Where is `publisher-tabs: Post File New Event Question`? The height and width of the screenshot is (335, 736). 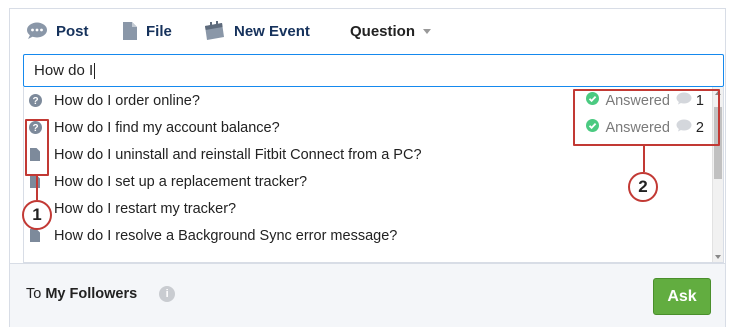
publisher-tabs: Post File New Event Question is located at coordinates (367, 30).